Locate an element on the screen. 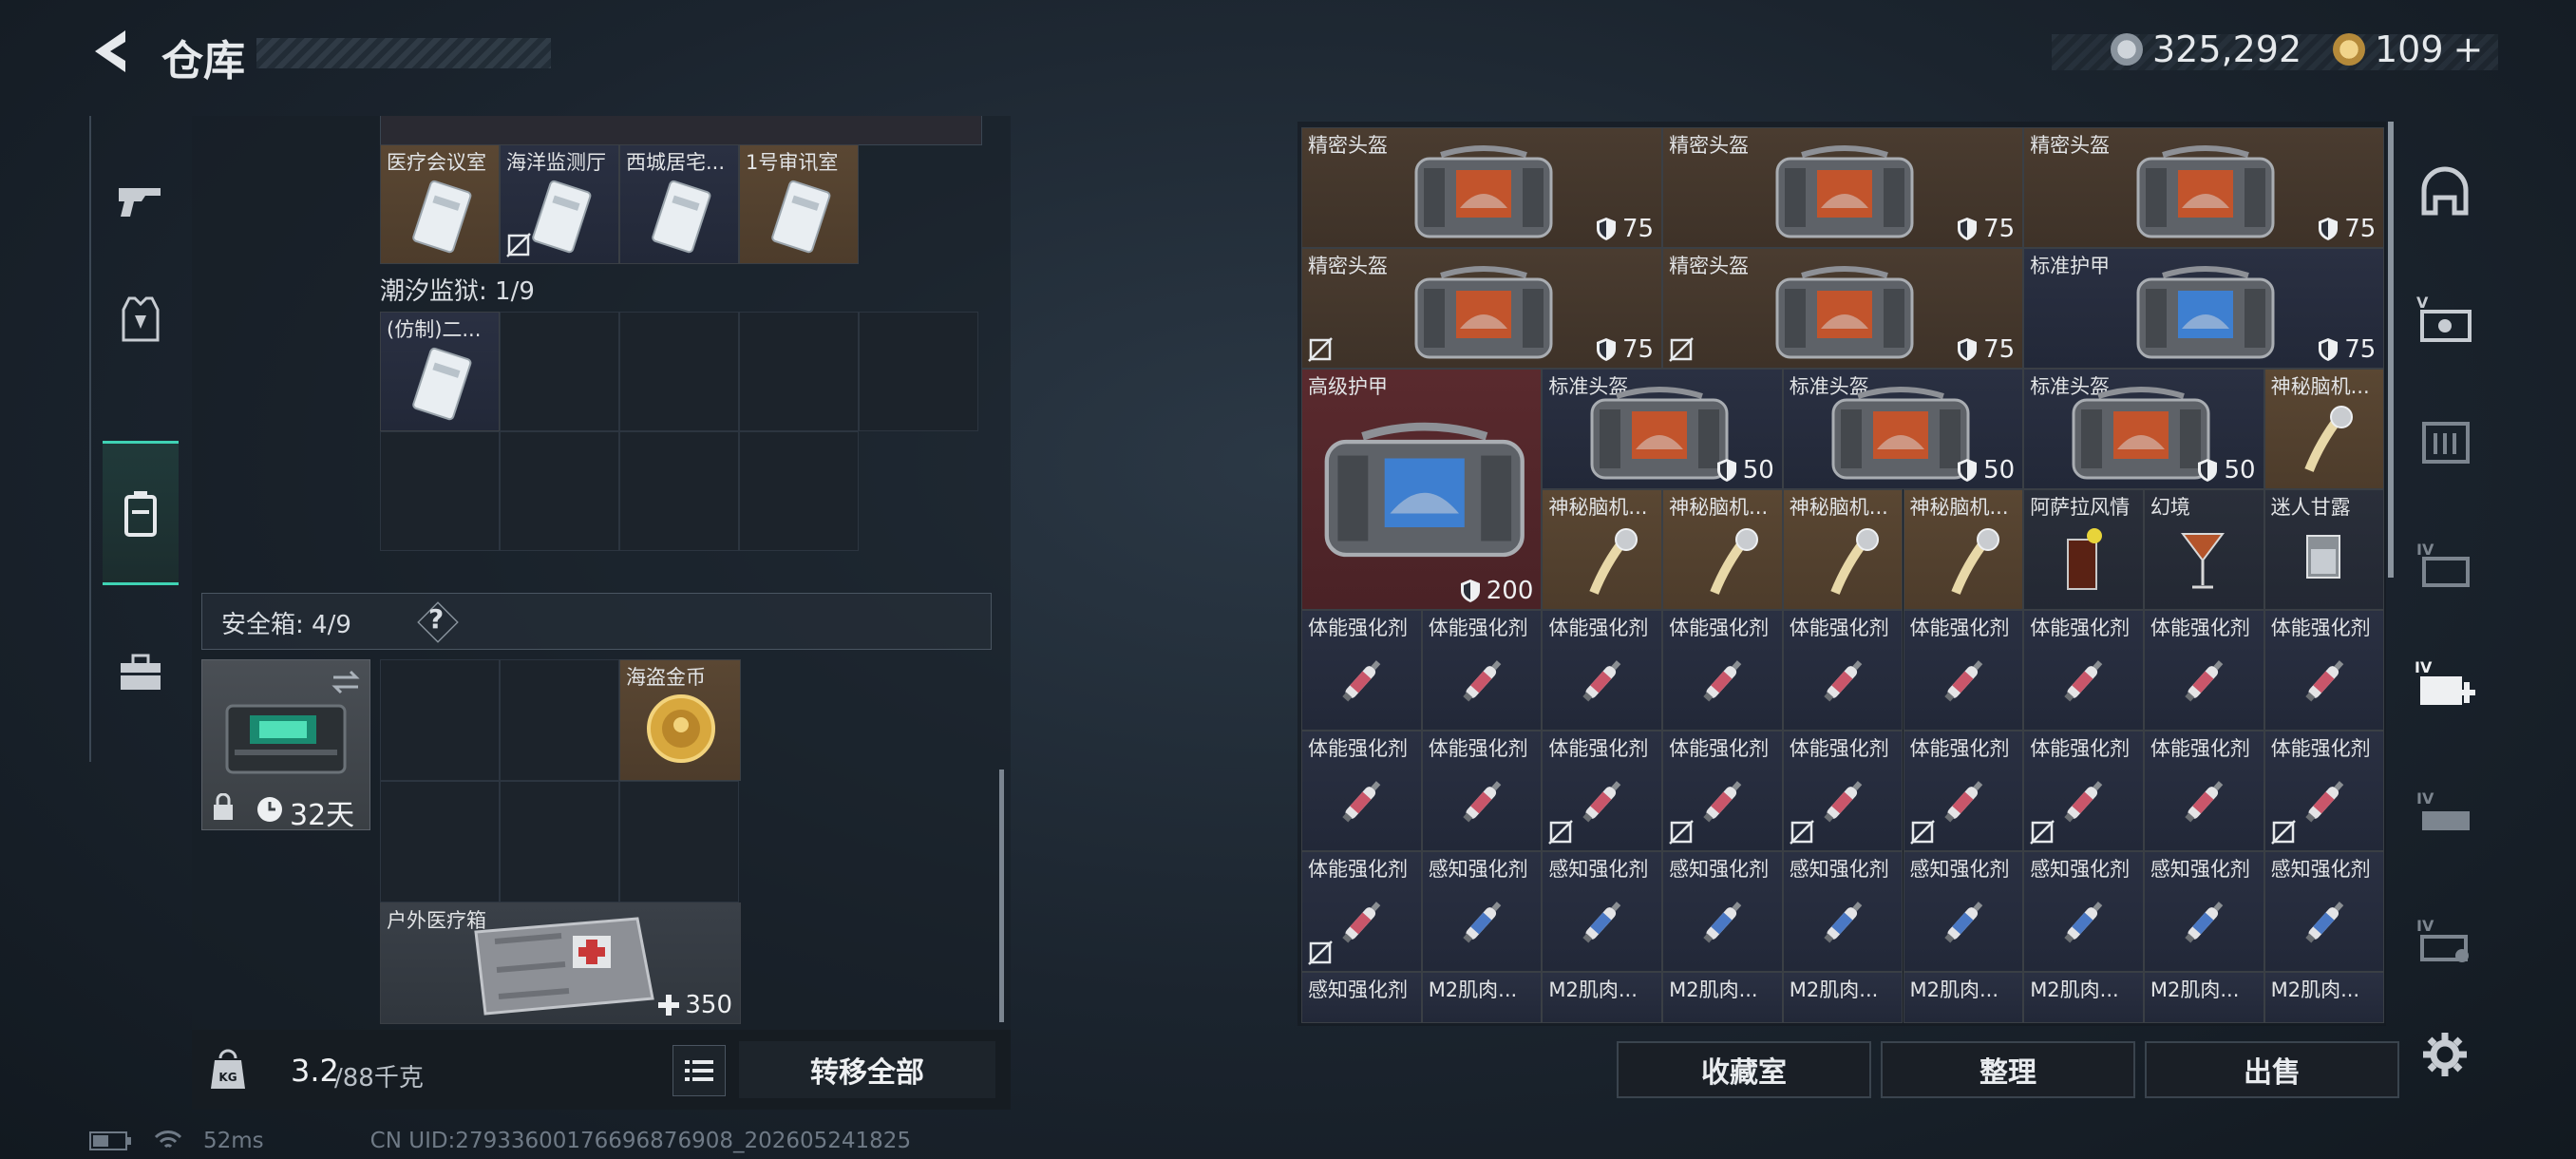  sort-button: 整理 is located at coordinates (2008, 1069).